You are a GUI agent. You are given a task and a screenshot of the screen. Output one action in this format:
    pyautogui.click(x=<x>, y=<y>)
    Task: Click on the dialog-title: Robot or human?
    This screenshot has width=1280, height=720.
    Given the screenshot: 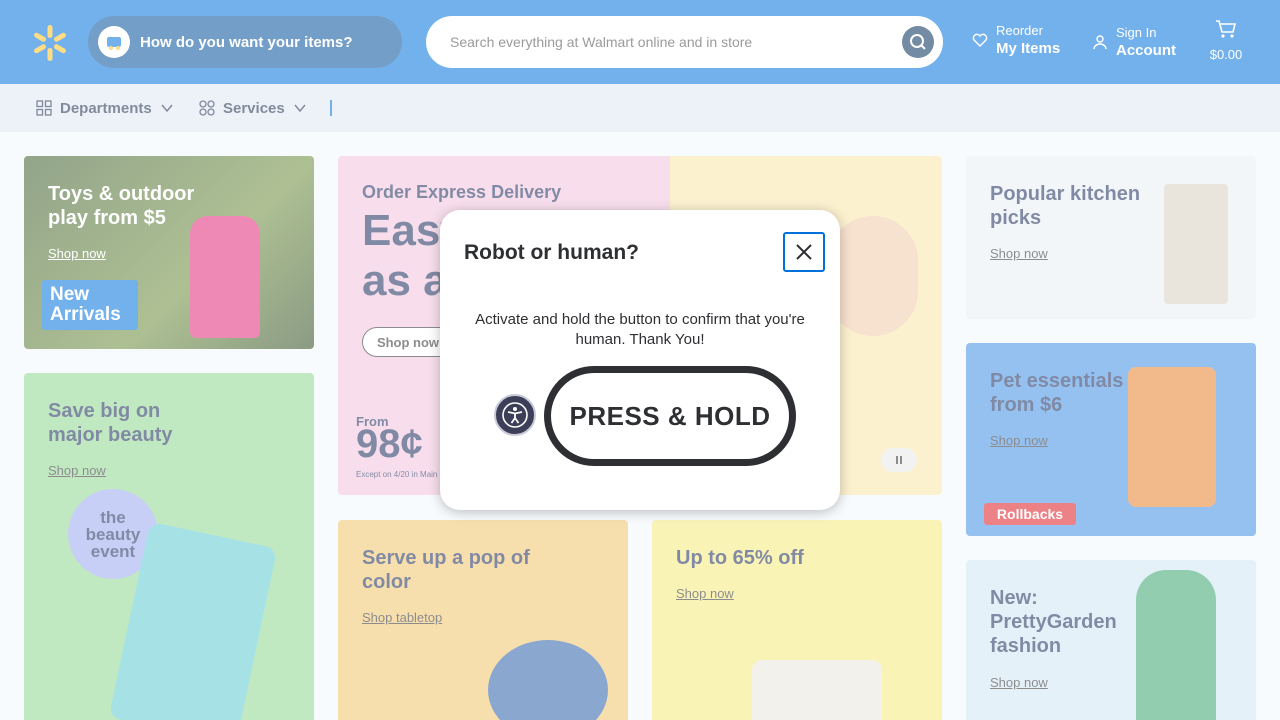 What is the action you would take?
    pyautogui.click(x=551, y=252)
    